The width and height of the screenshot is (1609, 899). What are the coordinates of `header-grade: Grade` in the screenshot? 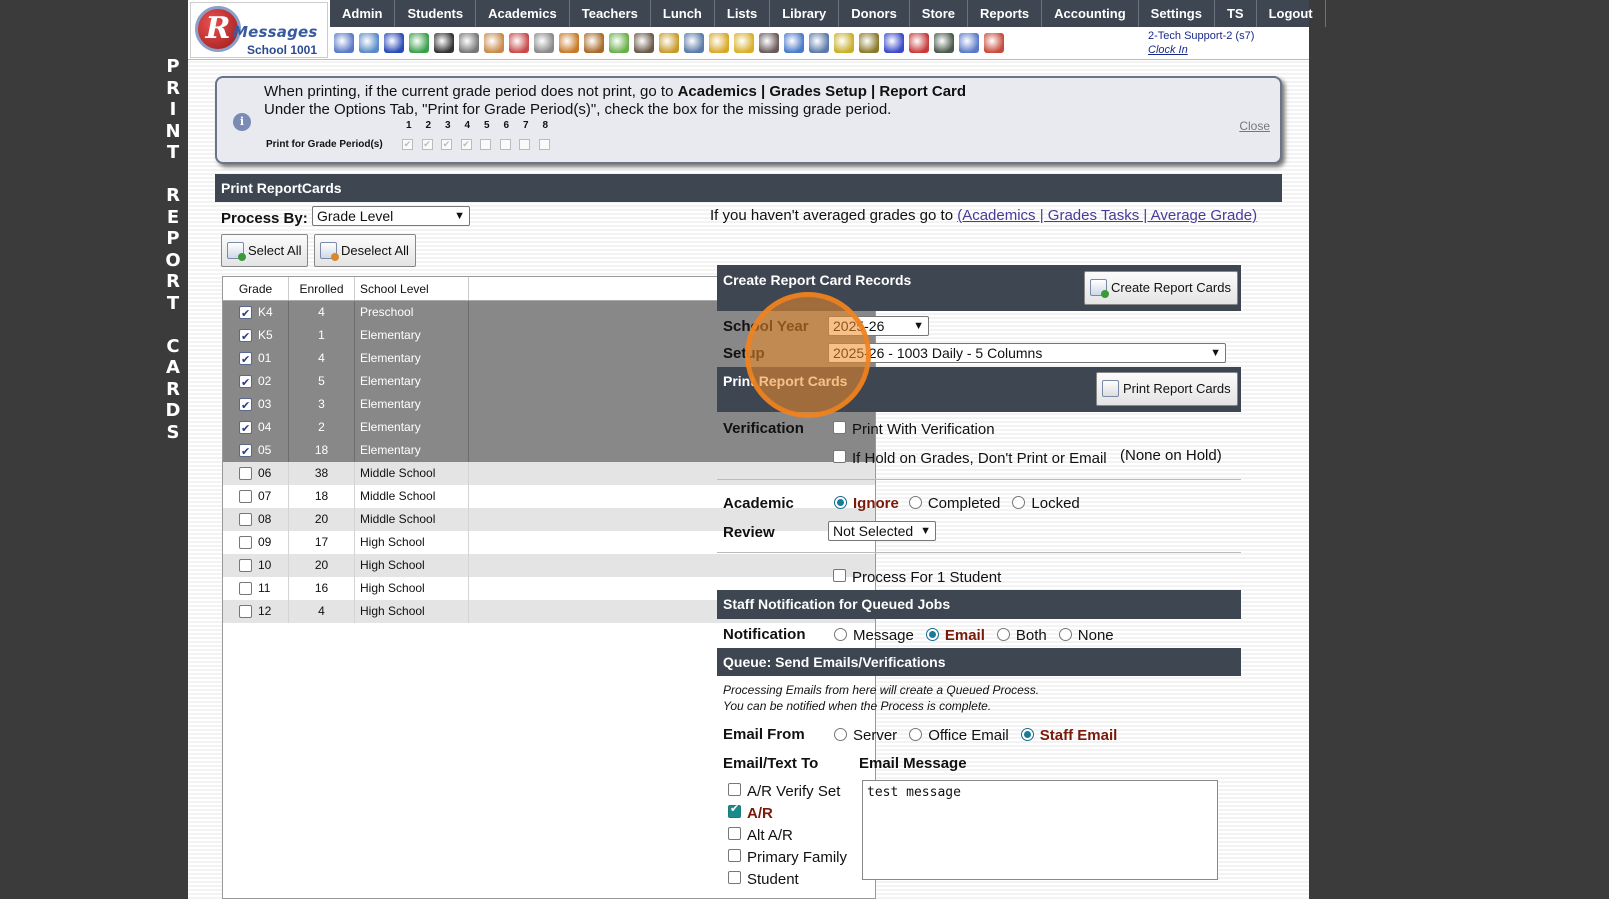 It's located at (256, 288).